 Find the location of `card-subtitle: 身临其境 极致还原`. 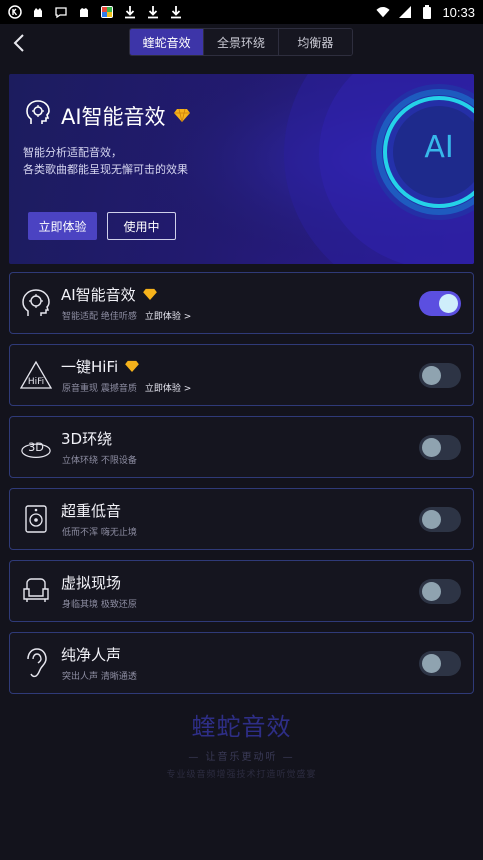

card-subtitle: 身临其境 极致还原 is located at coordinates (99, 603).